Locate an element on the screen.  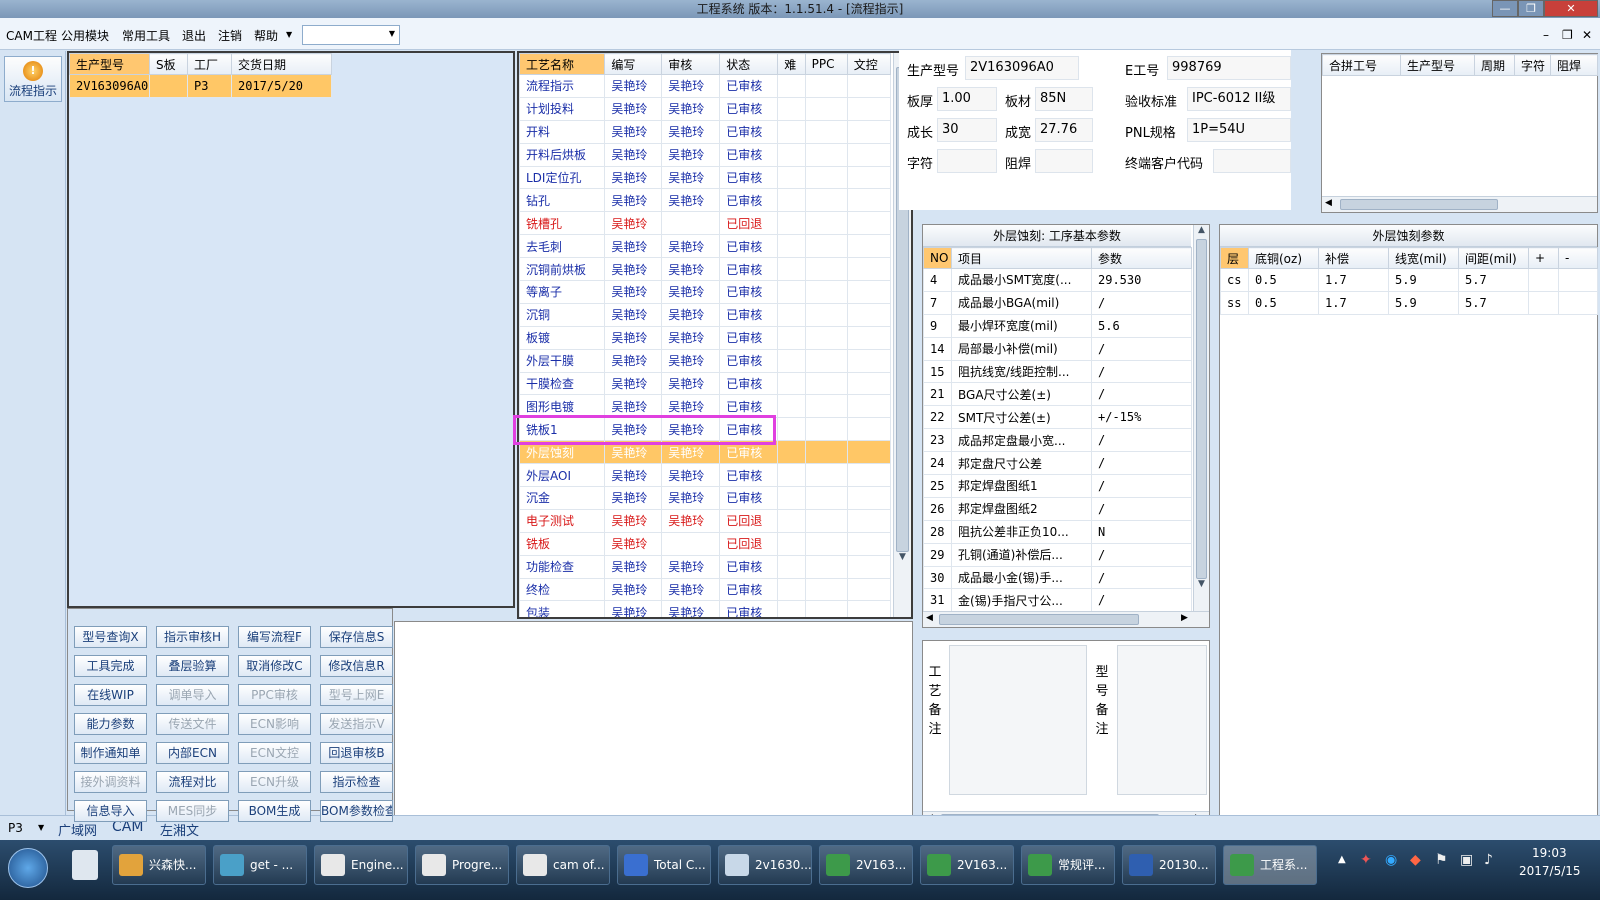
process-row: 电子测试 吴艳玲 吴艳玲 已回退 is located at coordinates (705, 520).